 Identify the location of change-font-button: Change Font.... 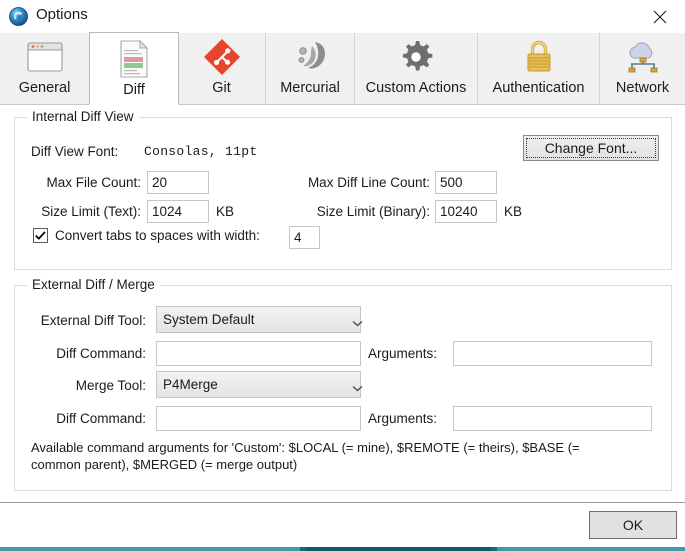
(591, 148).